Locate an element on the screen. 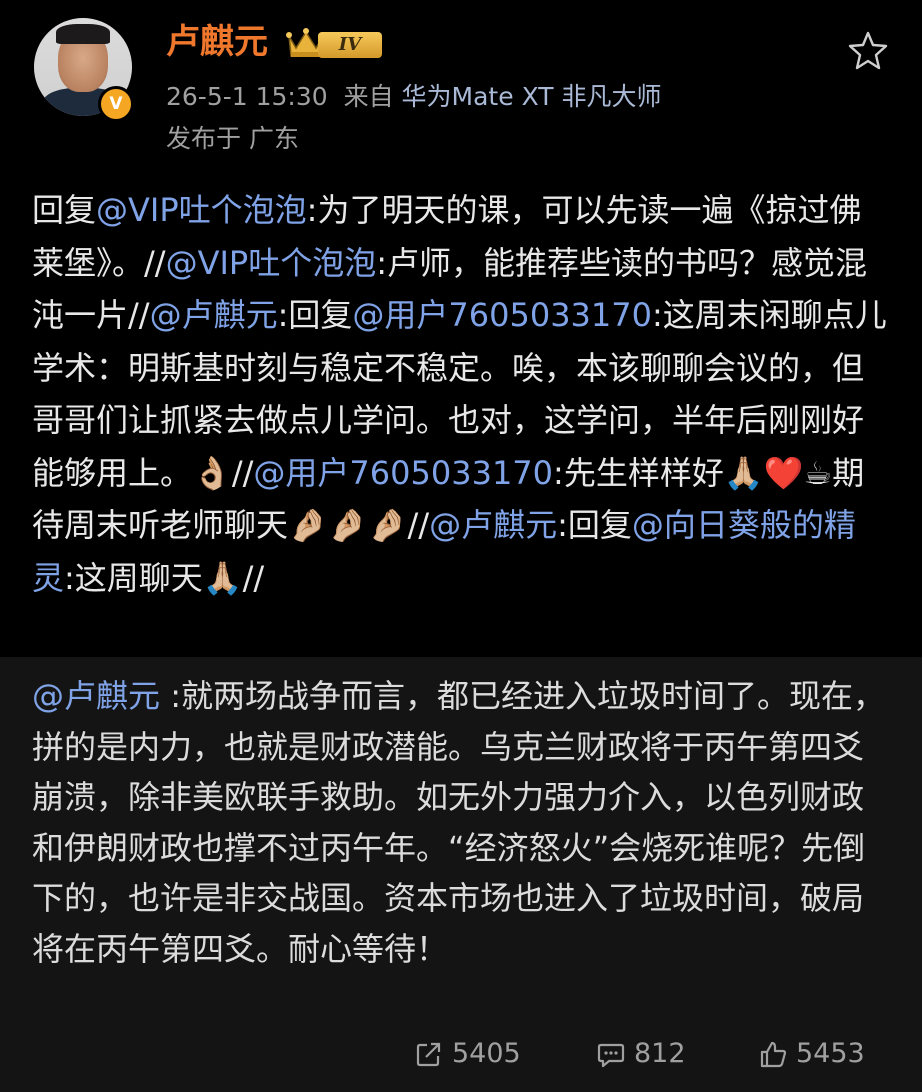  post-location: 发布于 广东 is located at coordinates (232, 138).